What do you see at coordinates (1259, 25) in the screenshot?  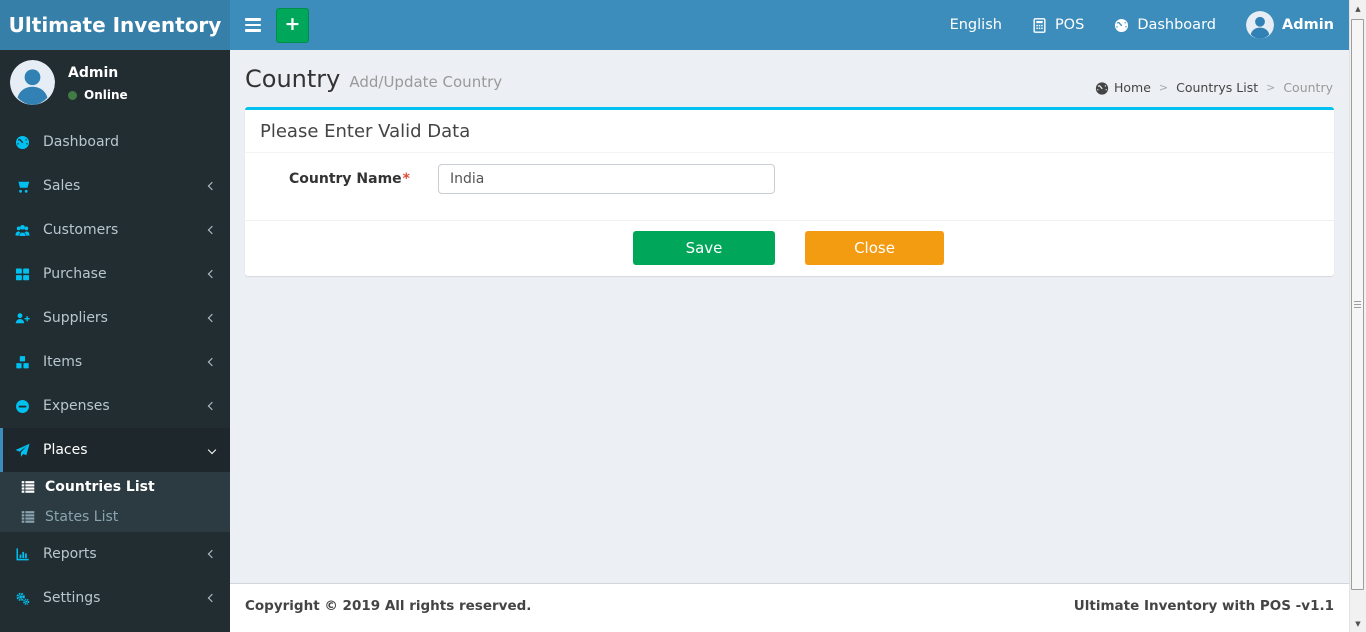 I see `avatar` at bounding box center [1259, 25].